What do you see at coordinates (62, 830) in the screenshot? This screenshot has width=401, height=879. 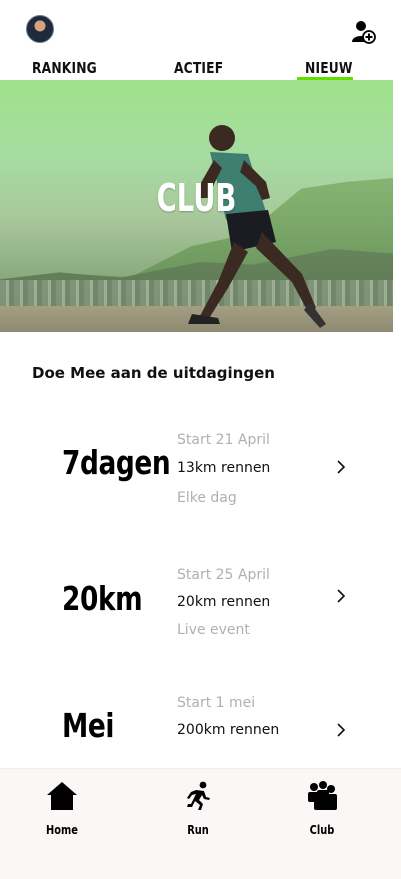 I see `nav-home-label: Home` at bounding box center [62, 830].